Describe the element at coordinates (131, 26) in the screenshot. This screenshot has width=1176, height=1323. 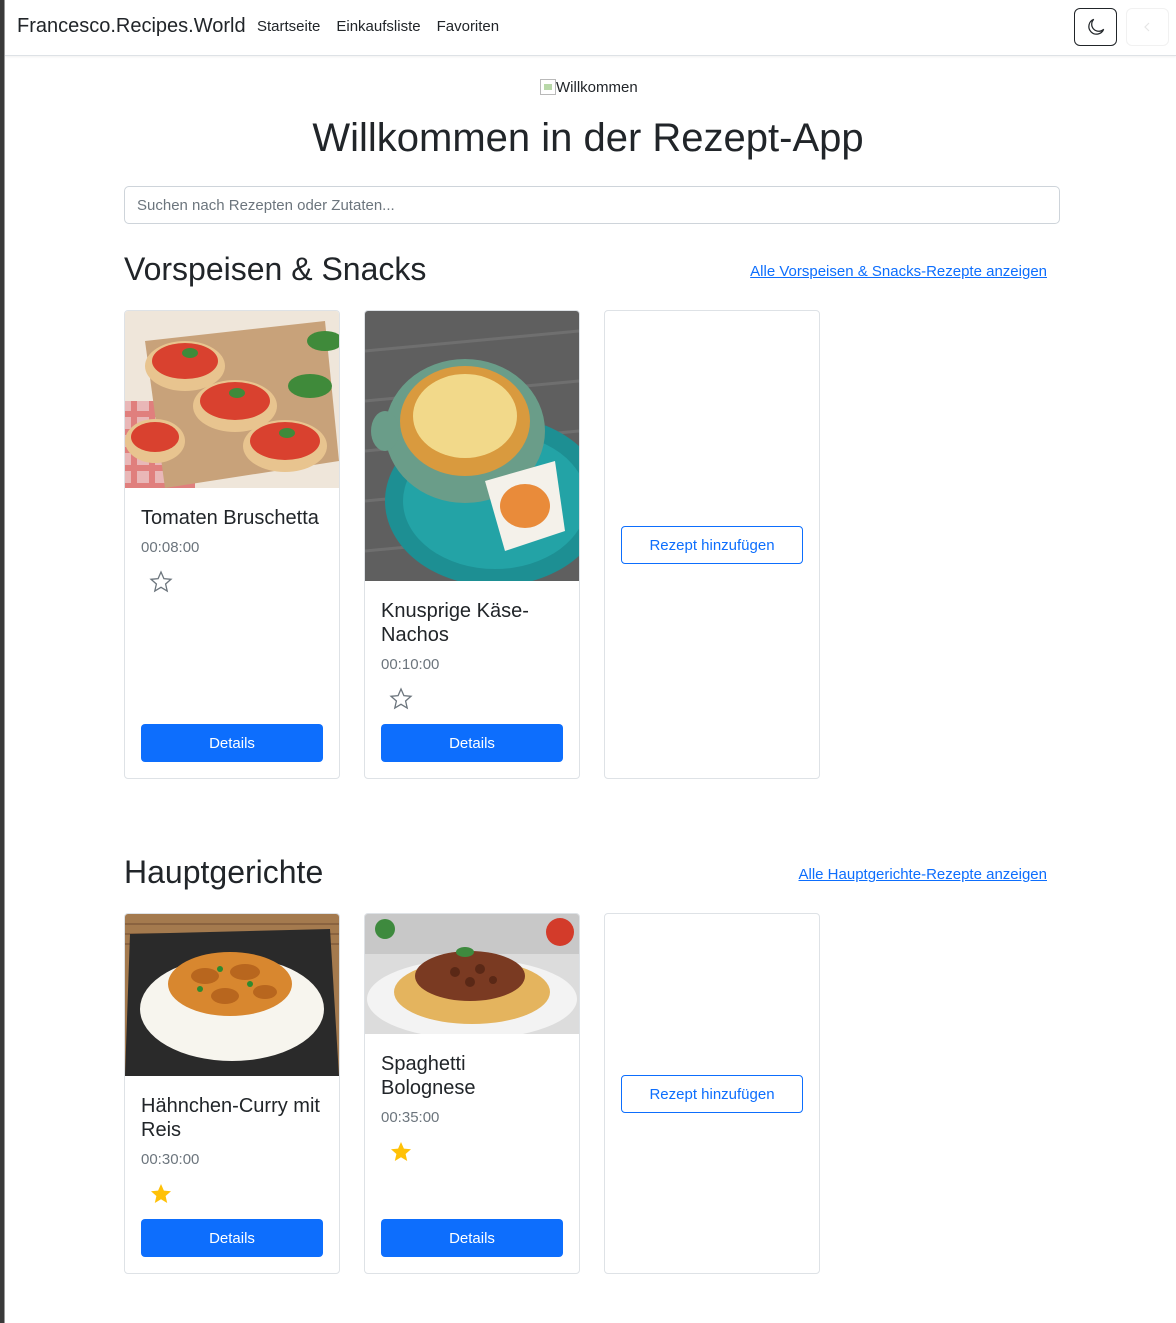
I see `brand-link: Francesco.Recipes.World` at that location.